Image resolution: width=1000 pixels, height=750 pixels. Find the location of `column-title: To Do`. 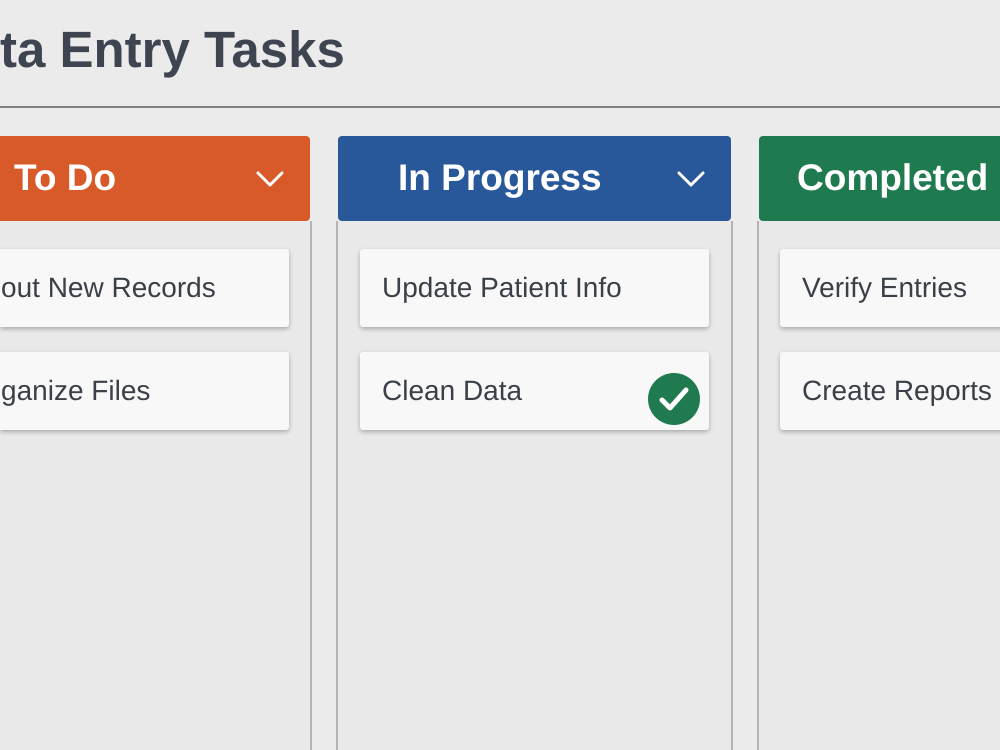

column-title: To Do is located at coordinates (65, 178).